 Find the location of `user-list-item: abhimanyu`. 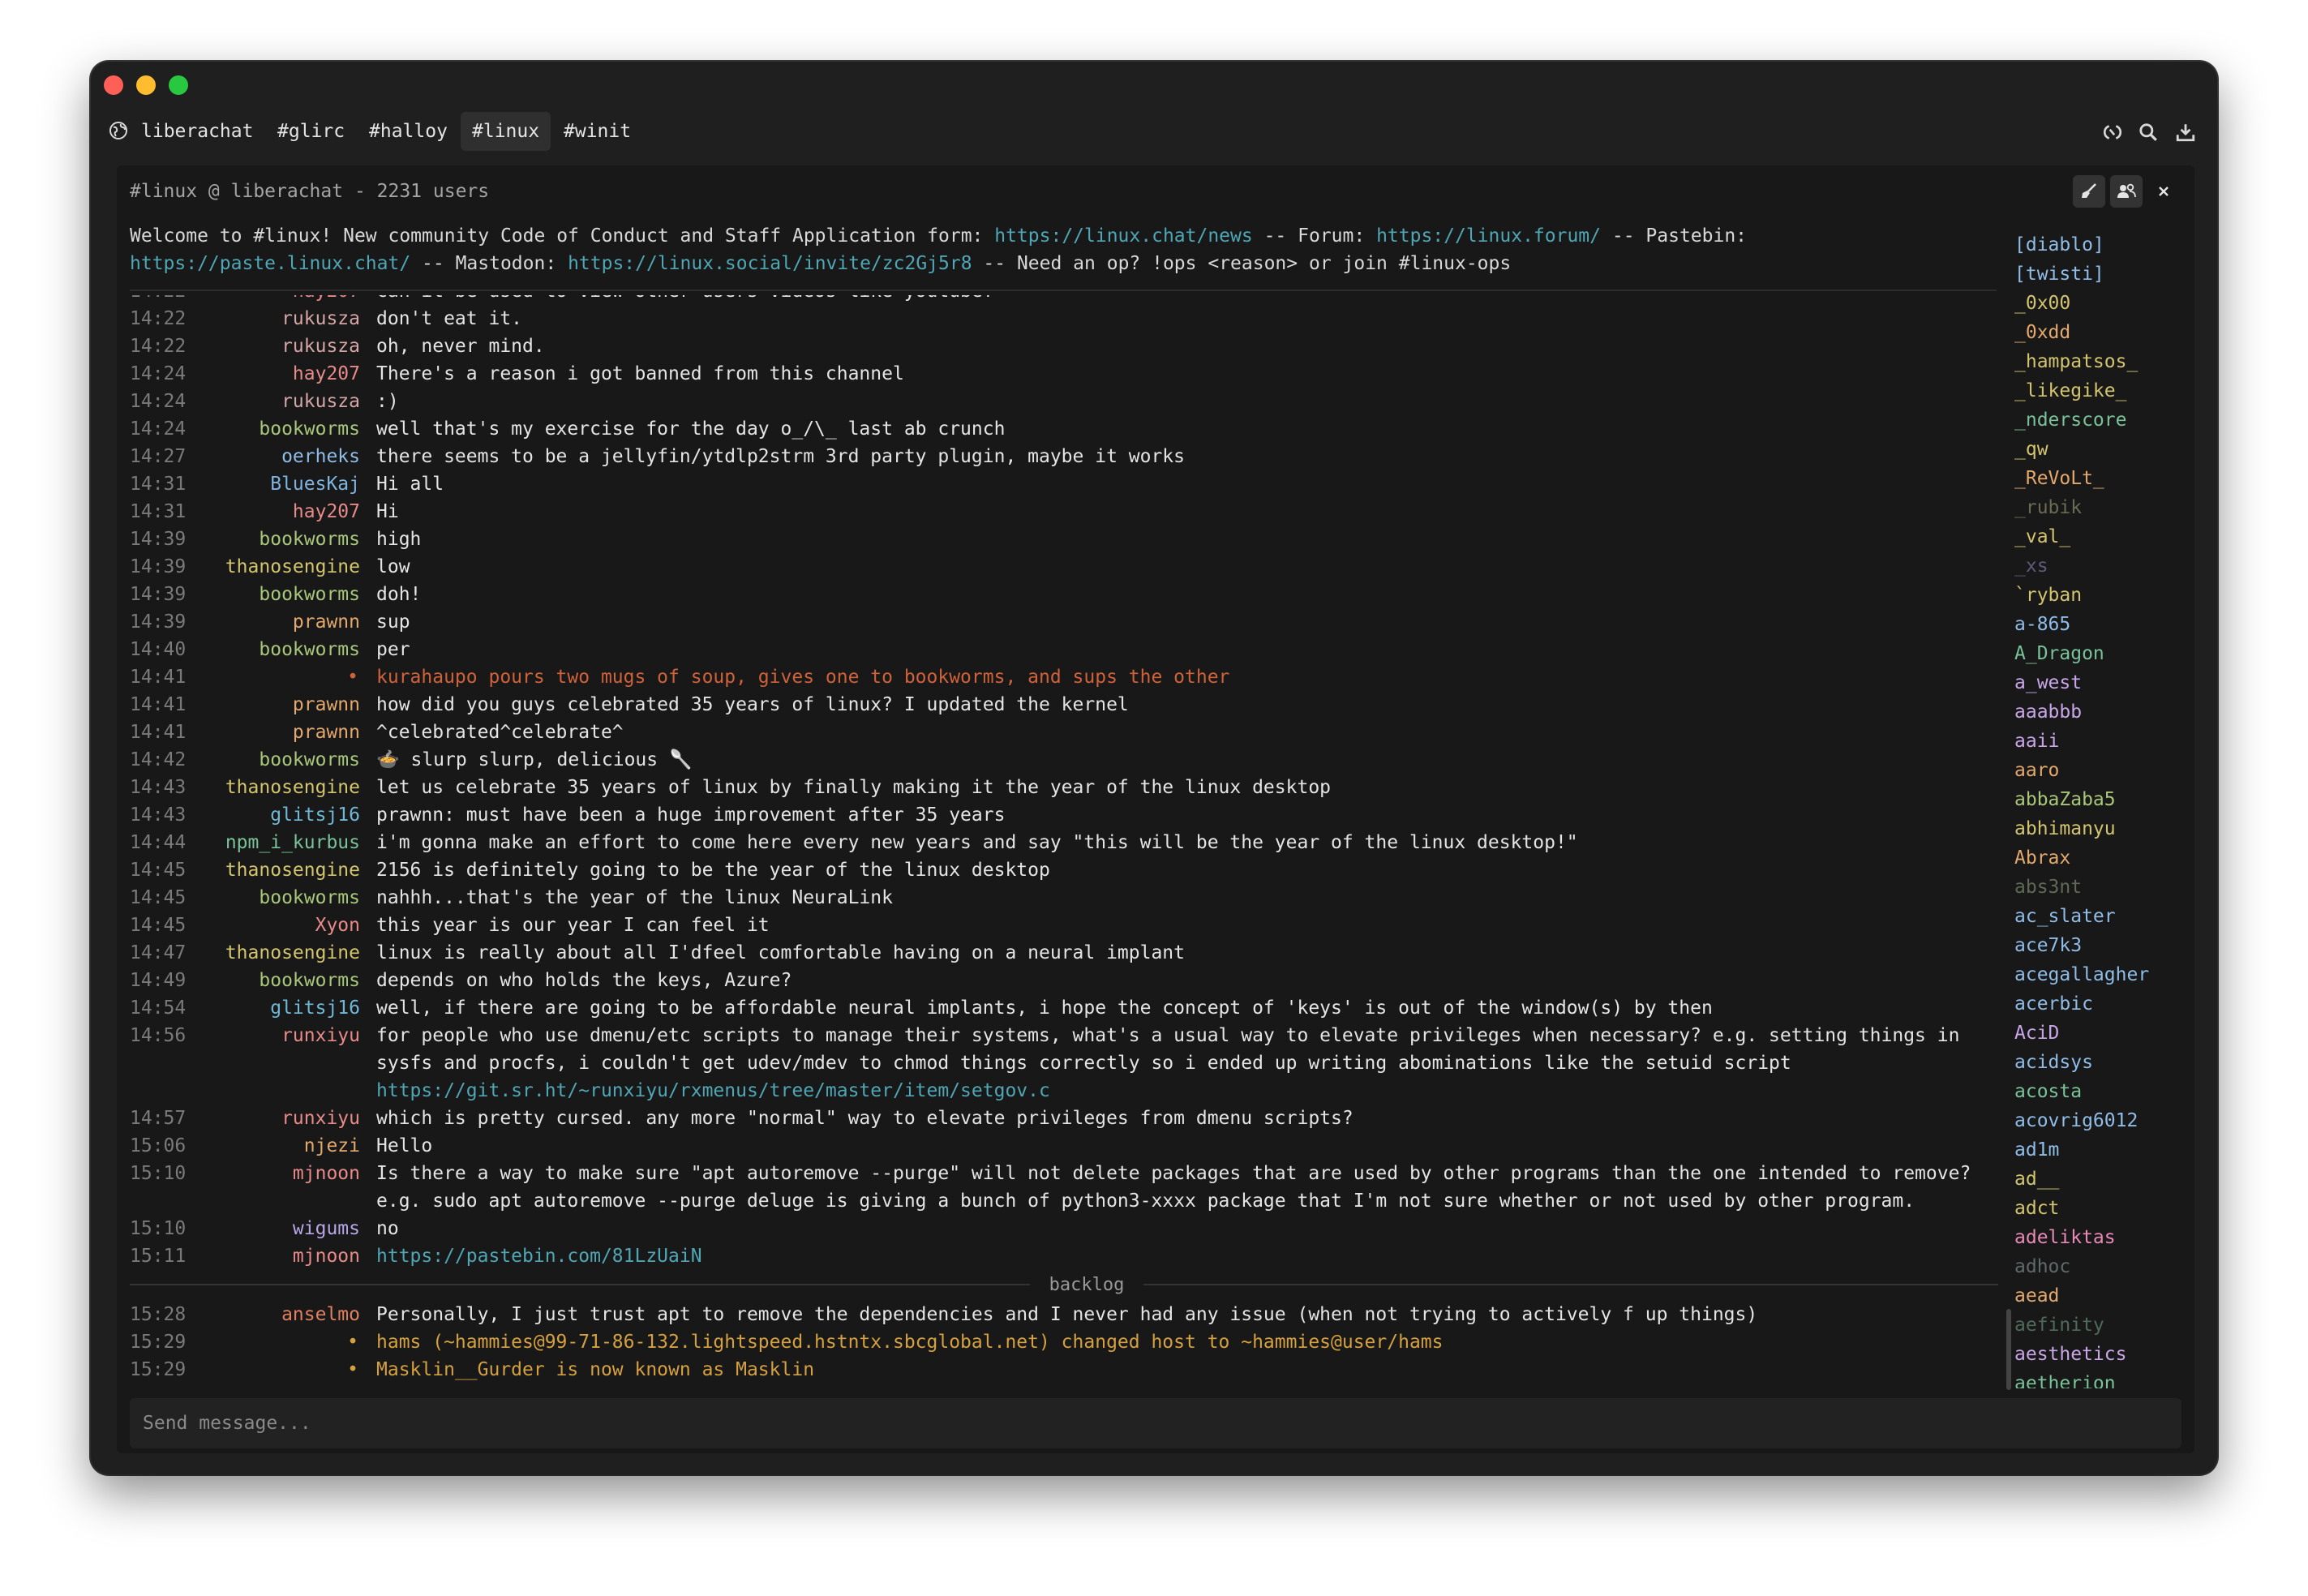

user-list-item: abhimanyu is located at coordinates (2099, 828).